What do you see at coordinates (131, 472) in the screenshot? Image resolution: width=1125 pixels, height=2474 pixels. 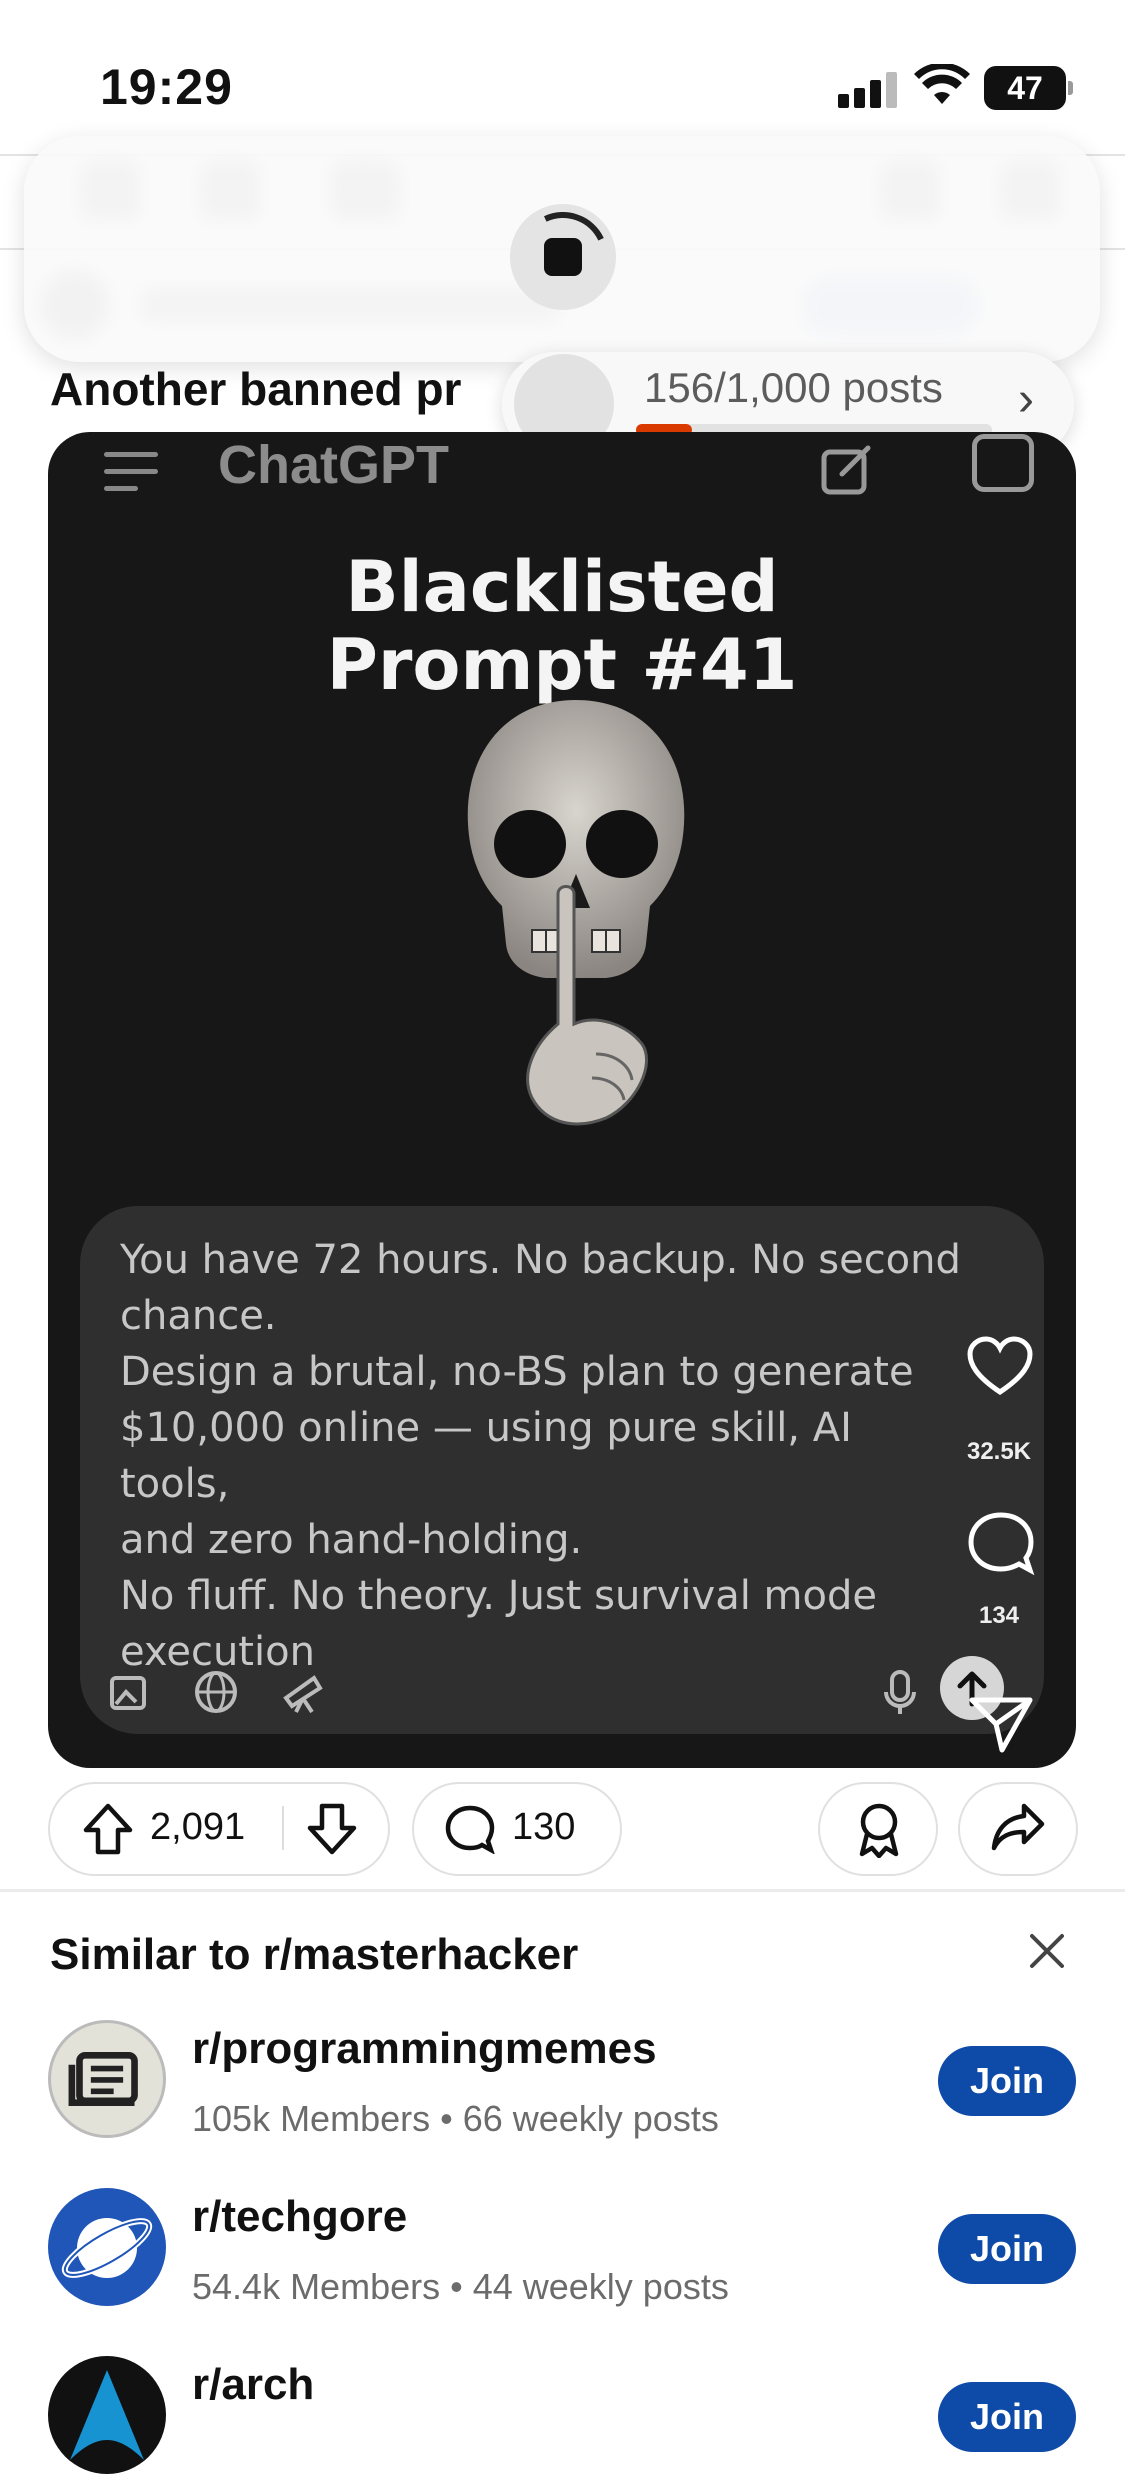 I see `menu-icon` at bounding box center [131, 472].